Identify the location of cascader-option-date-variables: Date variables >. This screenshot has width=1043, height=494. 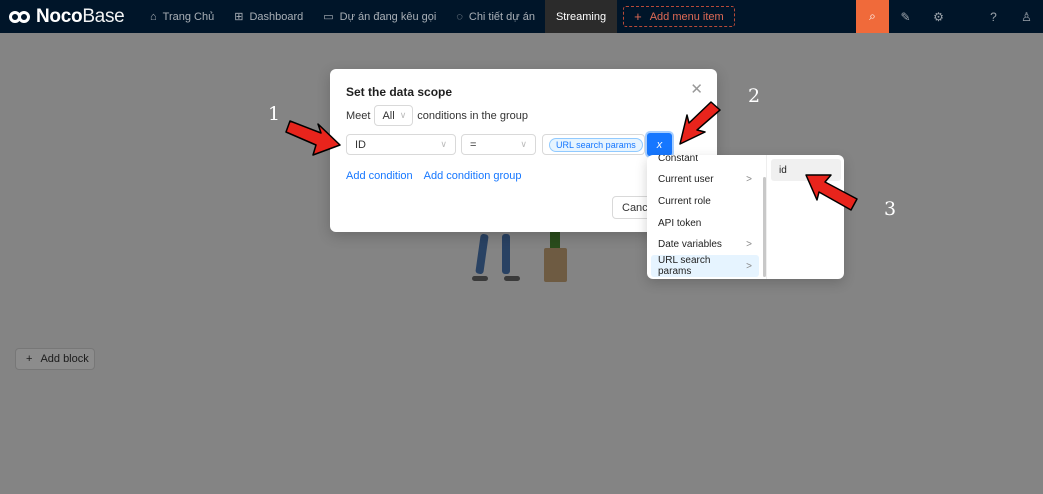
(705, 244).